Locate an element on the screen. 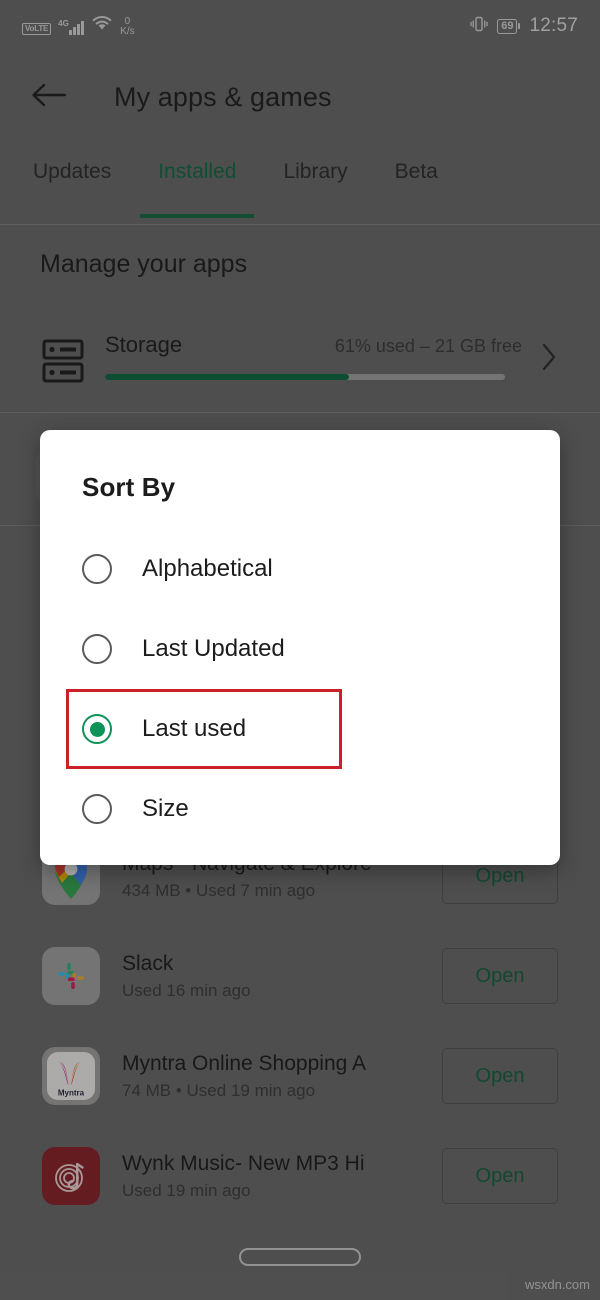  app-meta: 434 MB • Used 7 min ago is located at coordinates (219, 890).